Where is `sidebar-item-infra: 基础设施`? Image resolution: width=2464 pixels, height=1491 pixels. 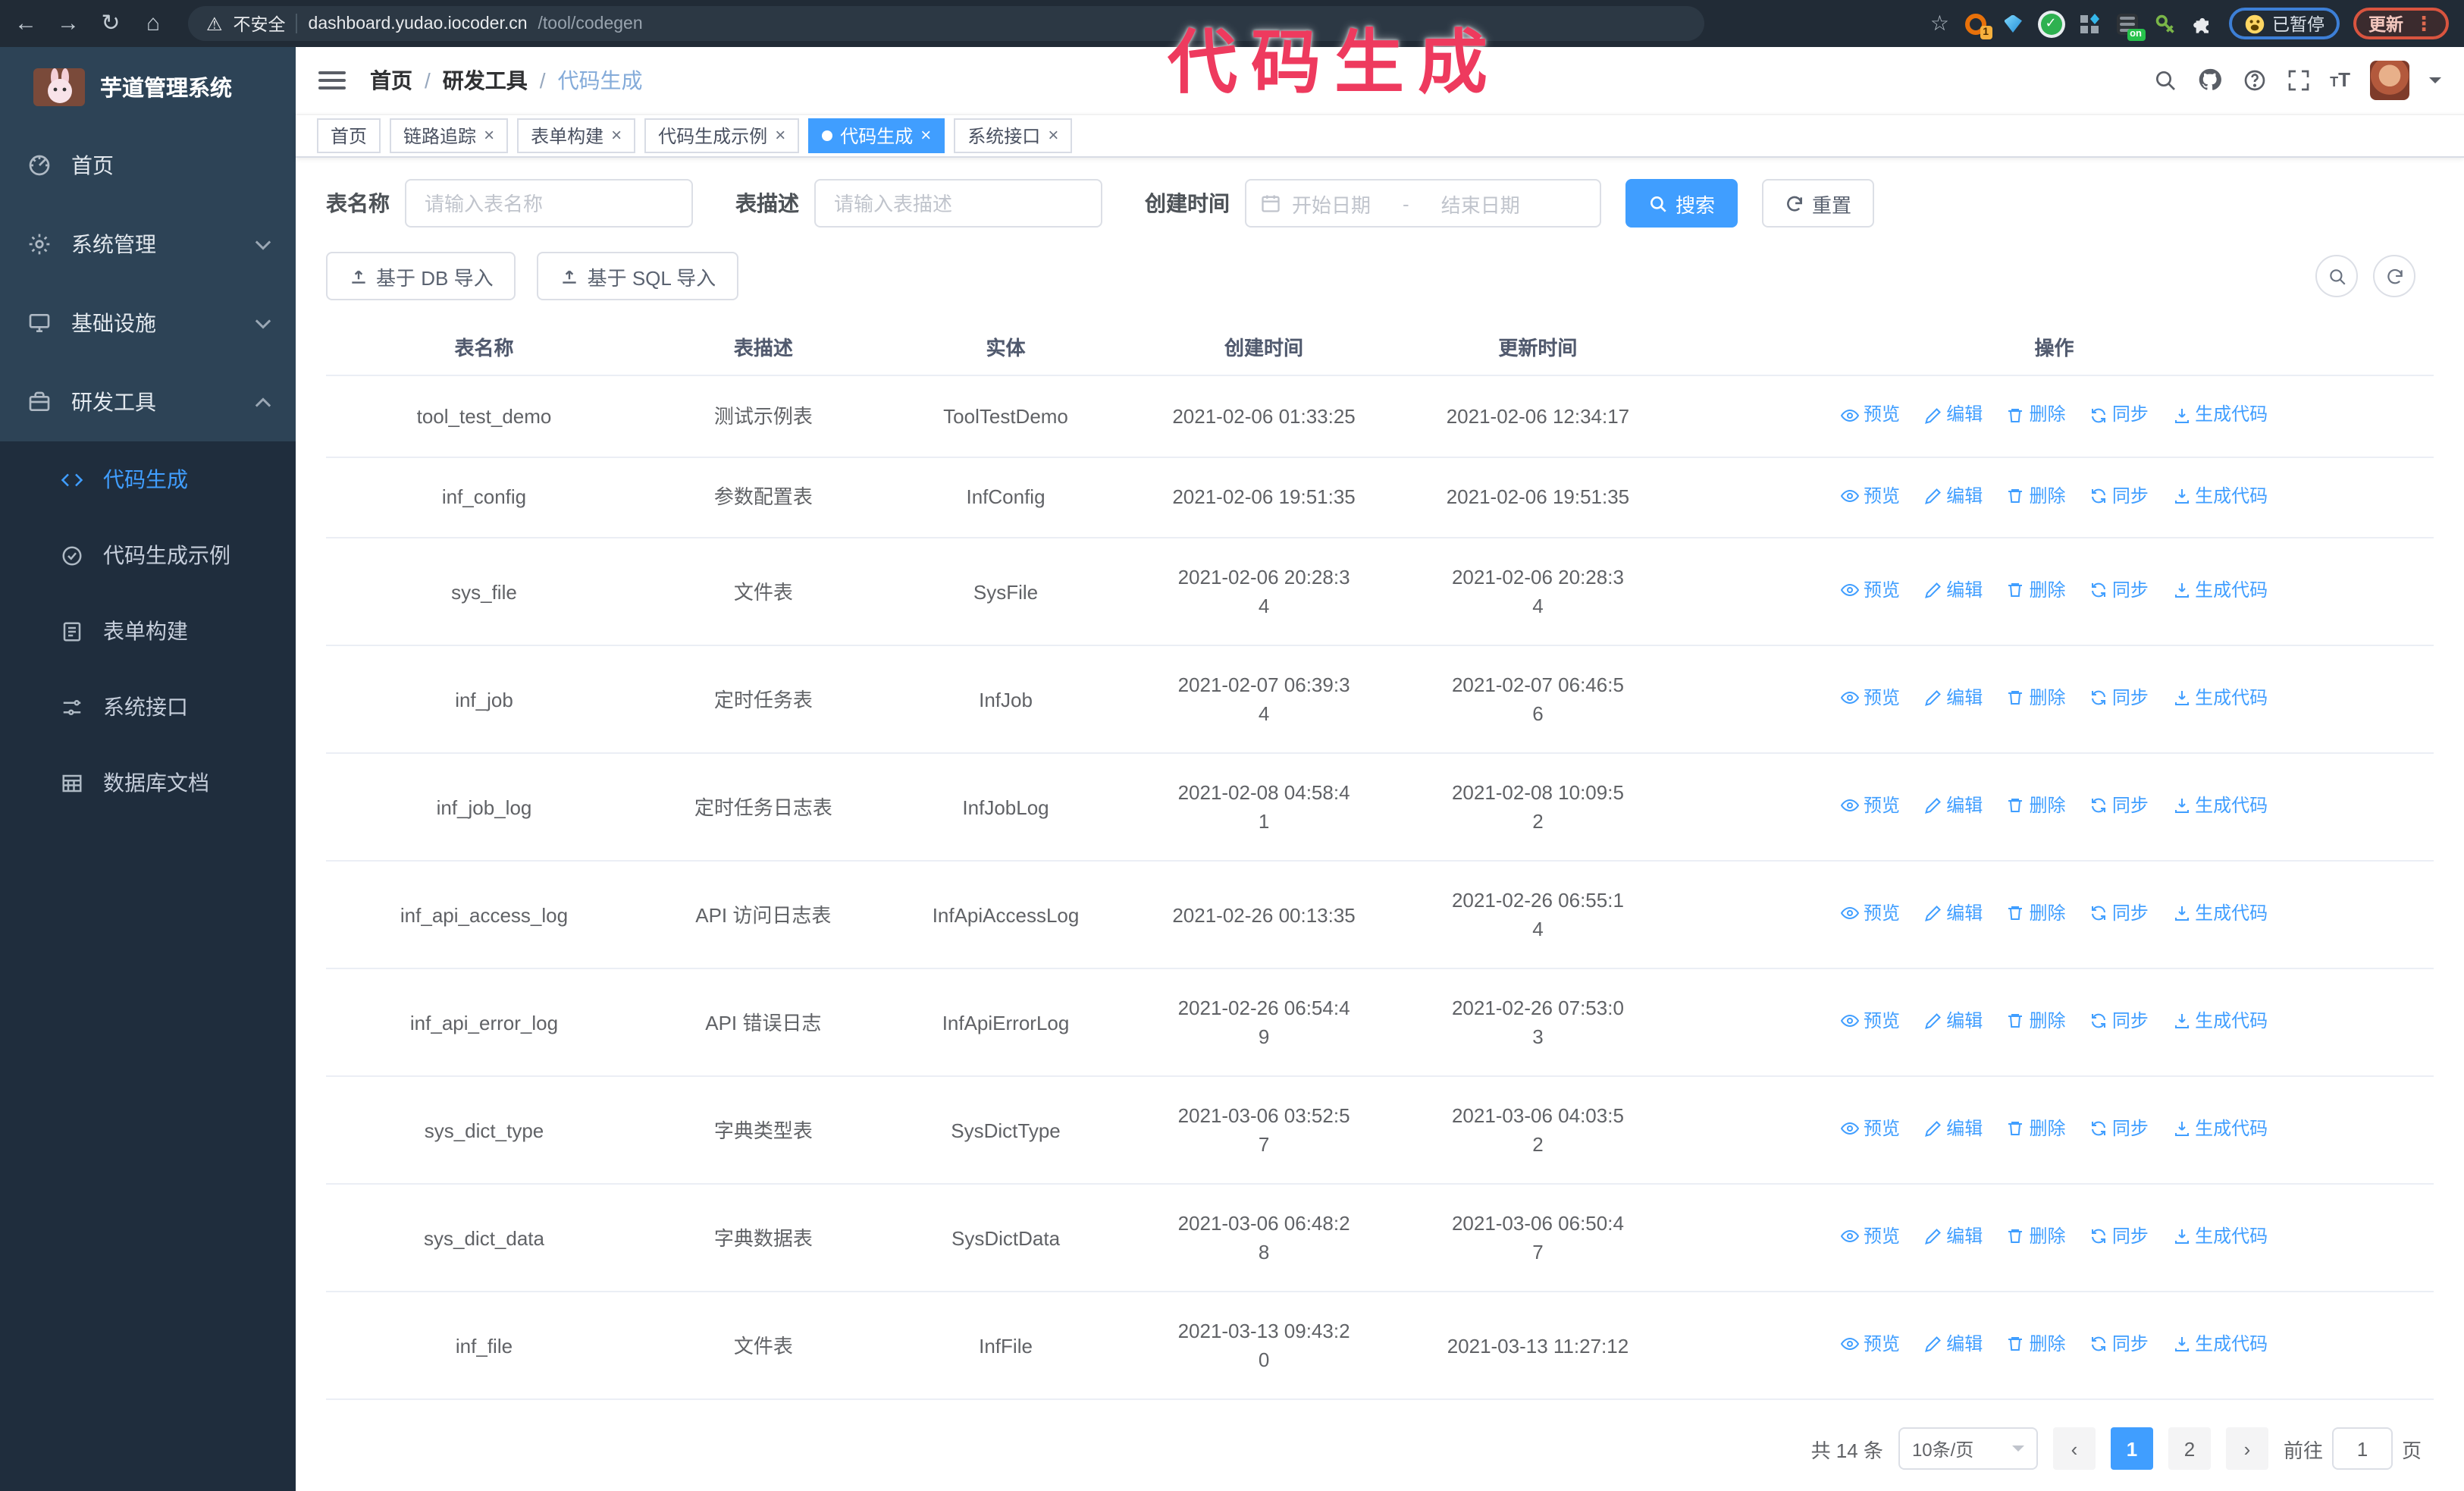
sidebar-item-infra: 基础设施 is located at coordinates (148, 323).